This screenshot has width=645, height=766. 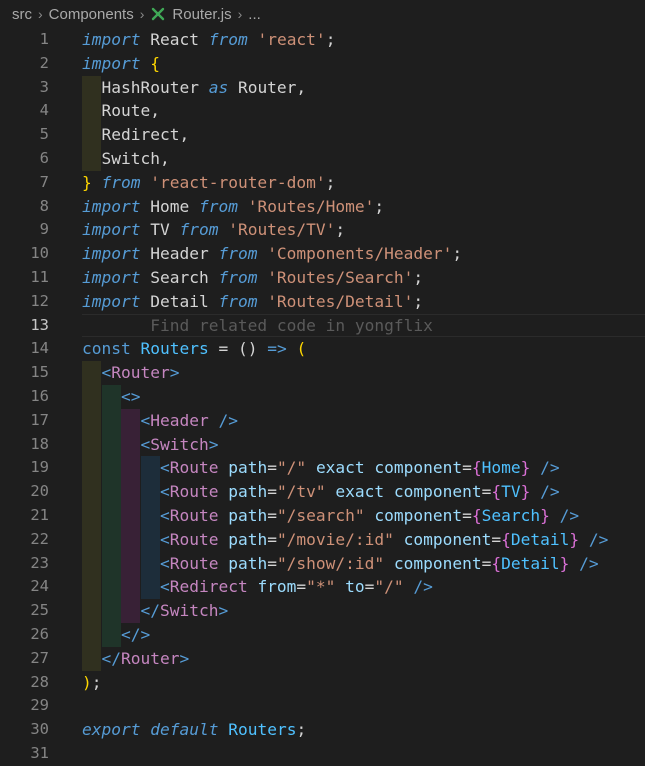 What do you see at coordinates (447, 539) in the screenshot?
I see `code-token: component` at bounding box center [447, 539].